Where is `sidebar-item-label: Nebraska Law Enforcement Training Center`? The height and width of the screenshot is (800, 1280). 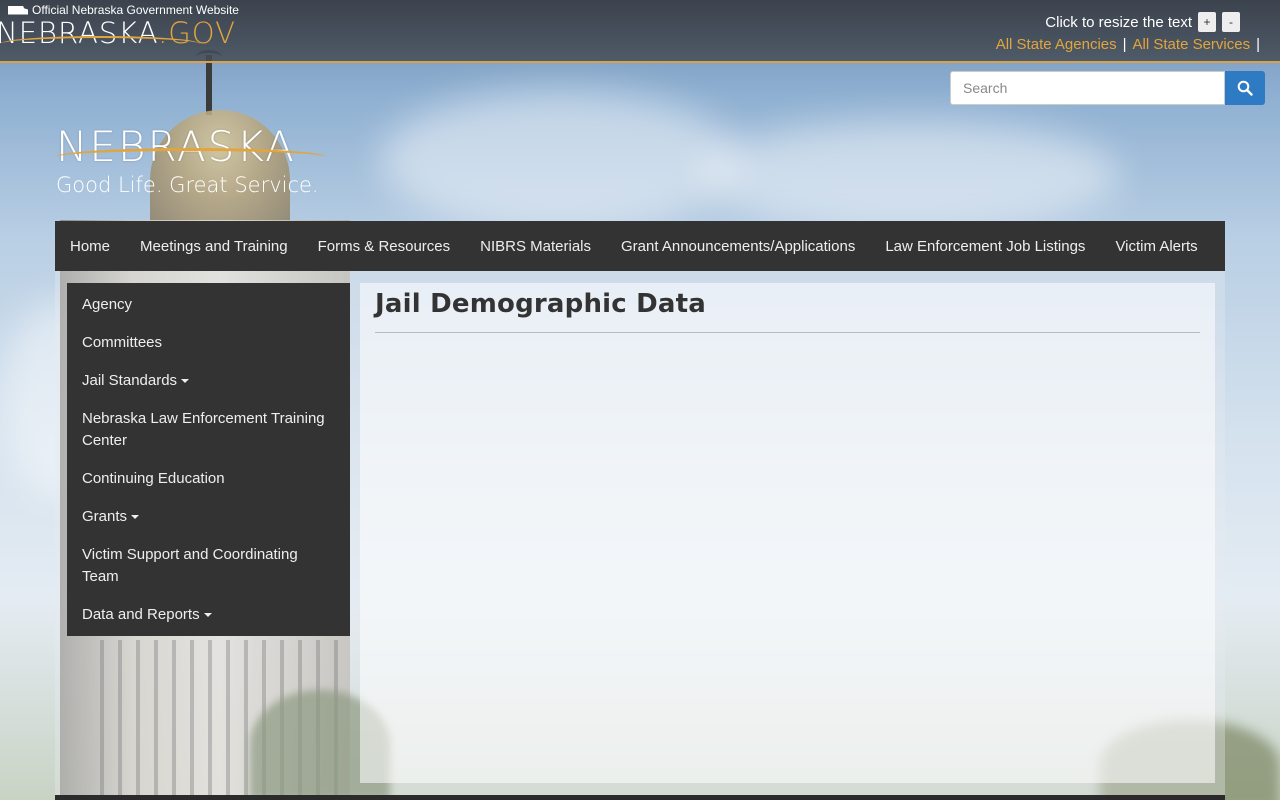 sidebar-item-label: Nebraska Law Enforcement Training Center is located at coordinates (203, 429).